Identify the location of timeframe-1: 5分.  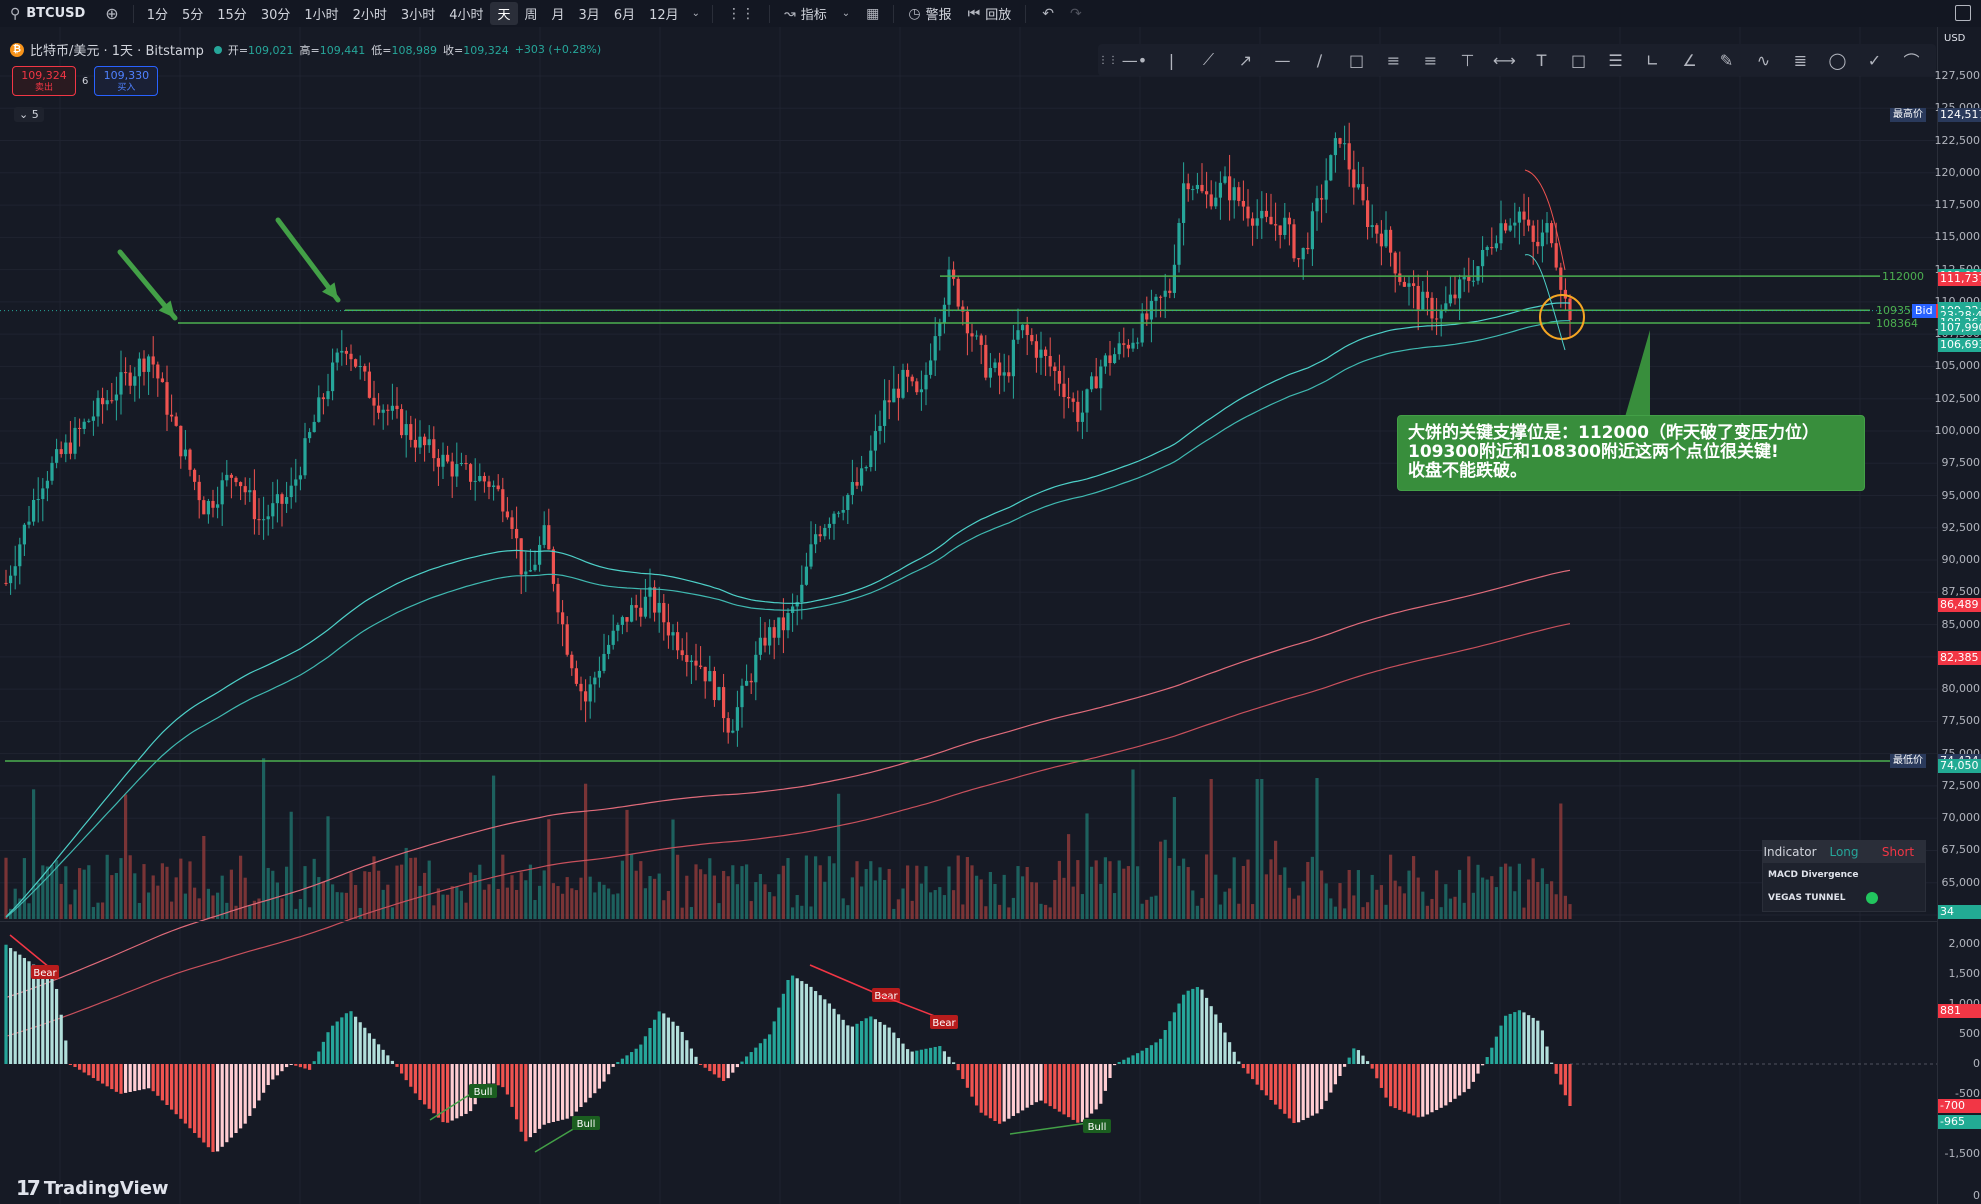
(192, 13).